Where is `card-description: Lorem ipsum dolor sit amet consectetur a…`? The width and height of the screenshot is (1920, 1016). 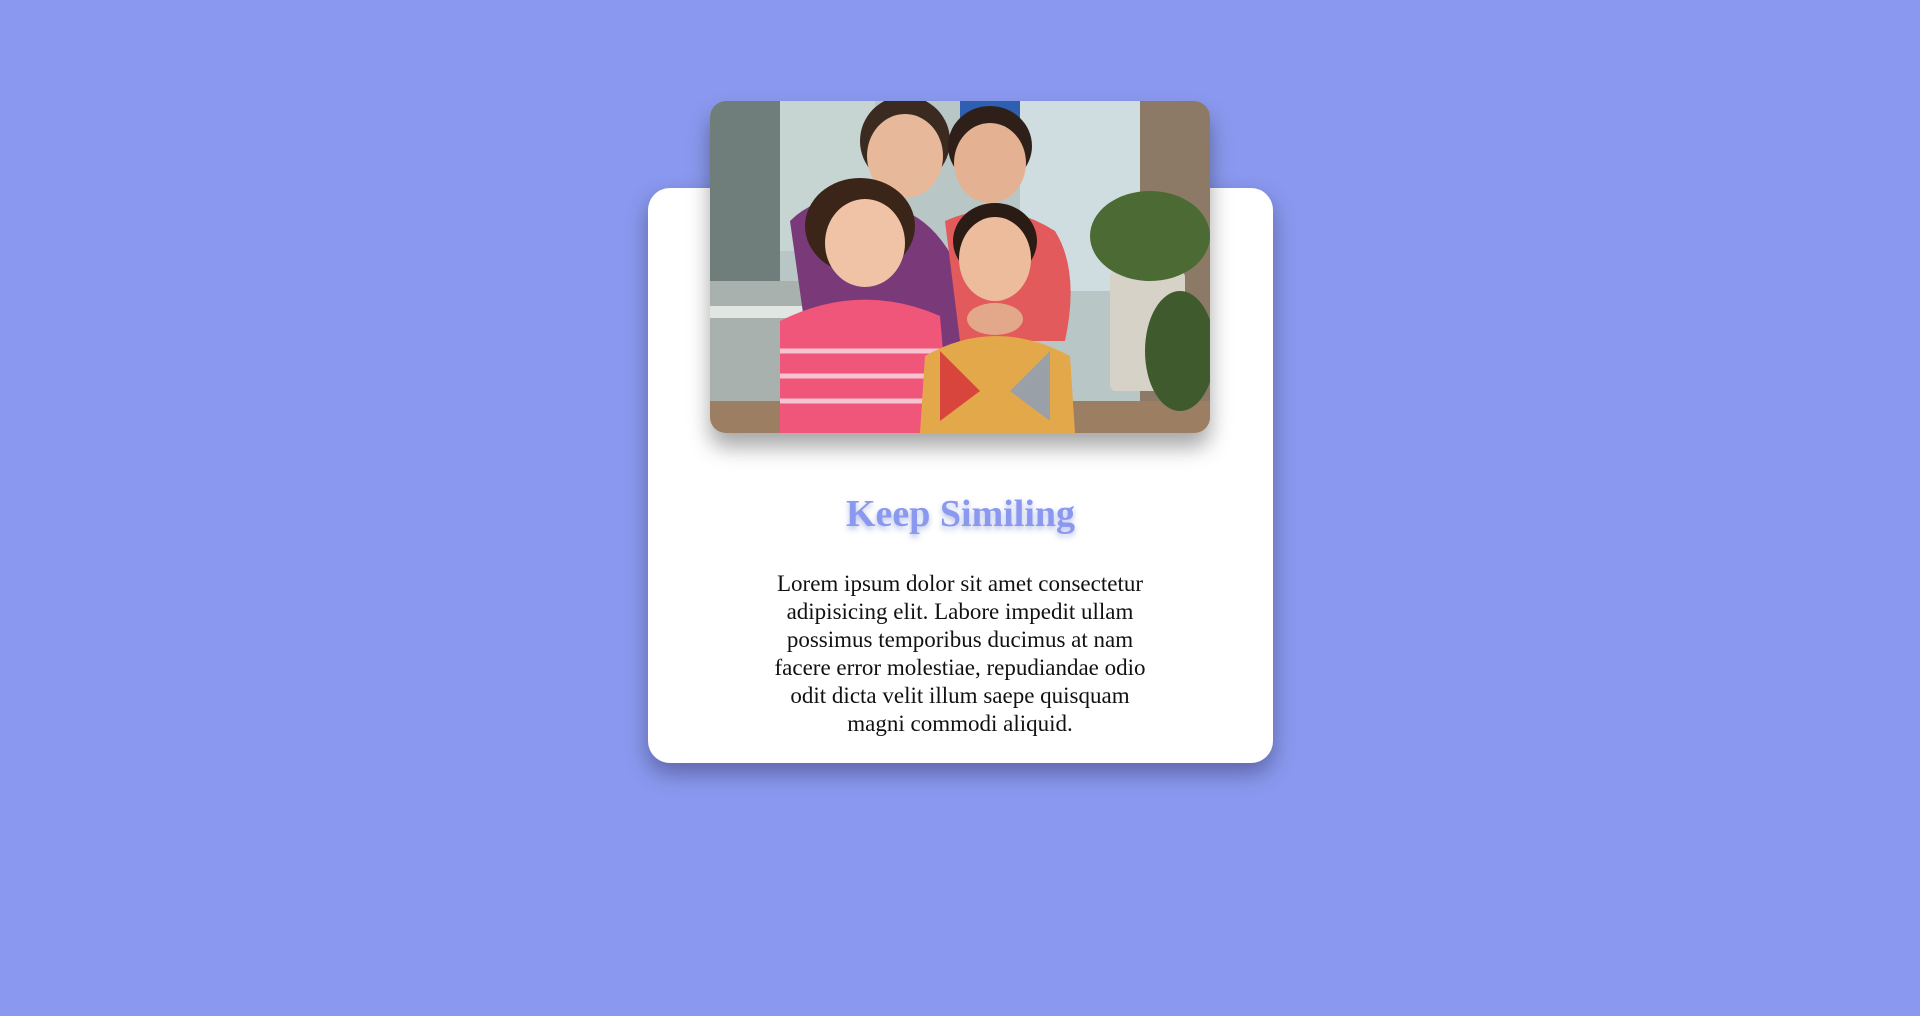
card-description: Lorem ipsum dolor sit amet consectetur a… is located at coordinates (960, 653).